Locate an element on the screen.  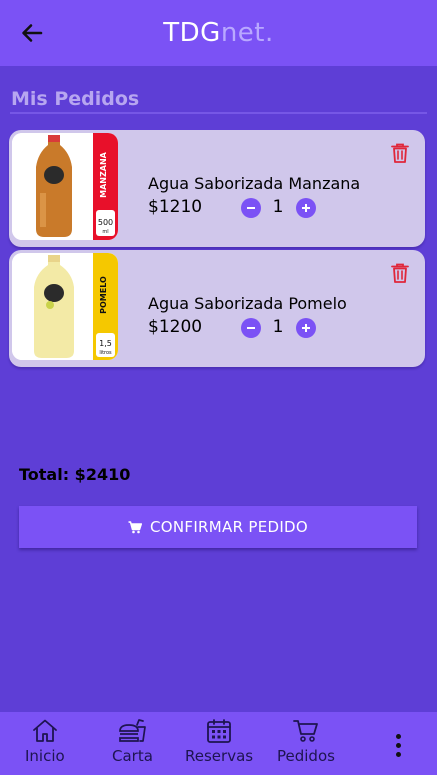
label-flavor: MANZANA is located at coordinates (103, 174).